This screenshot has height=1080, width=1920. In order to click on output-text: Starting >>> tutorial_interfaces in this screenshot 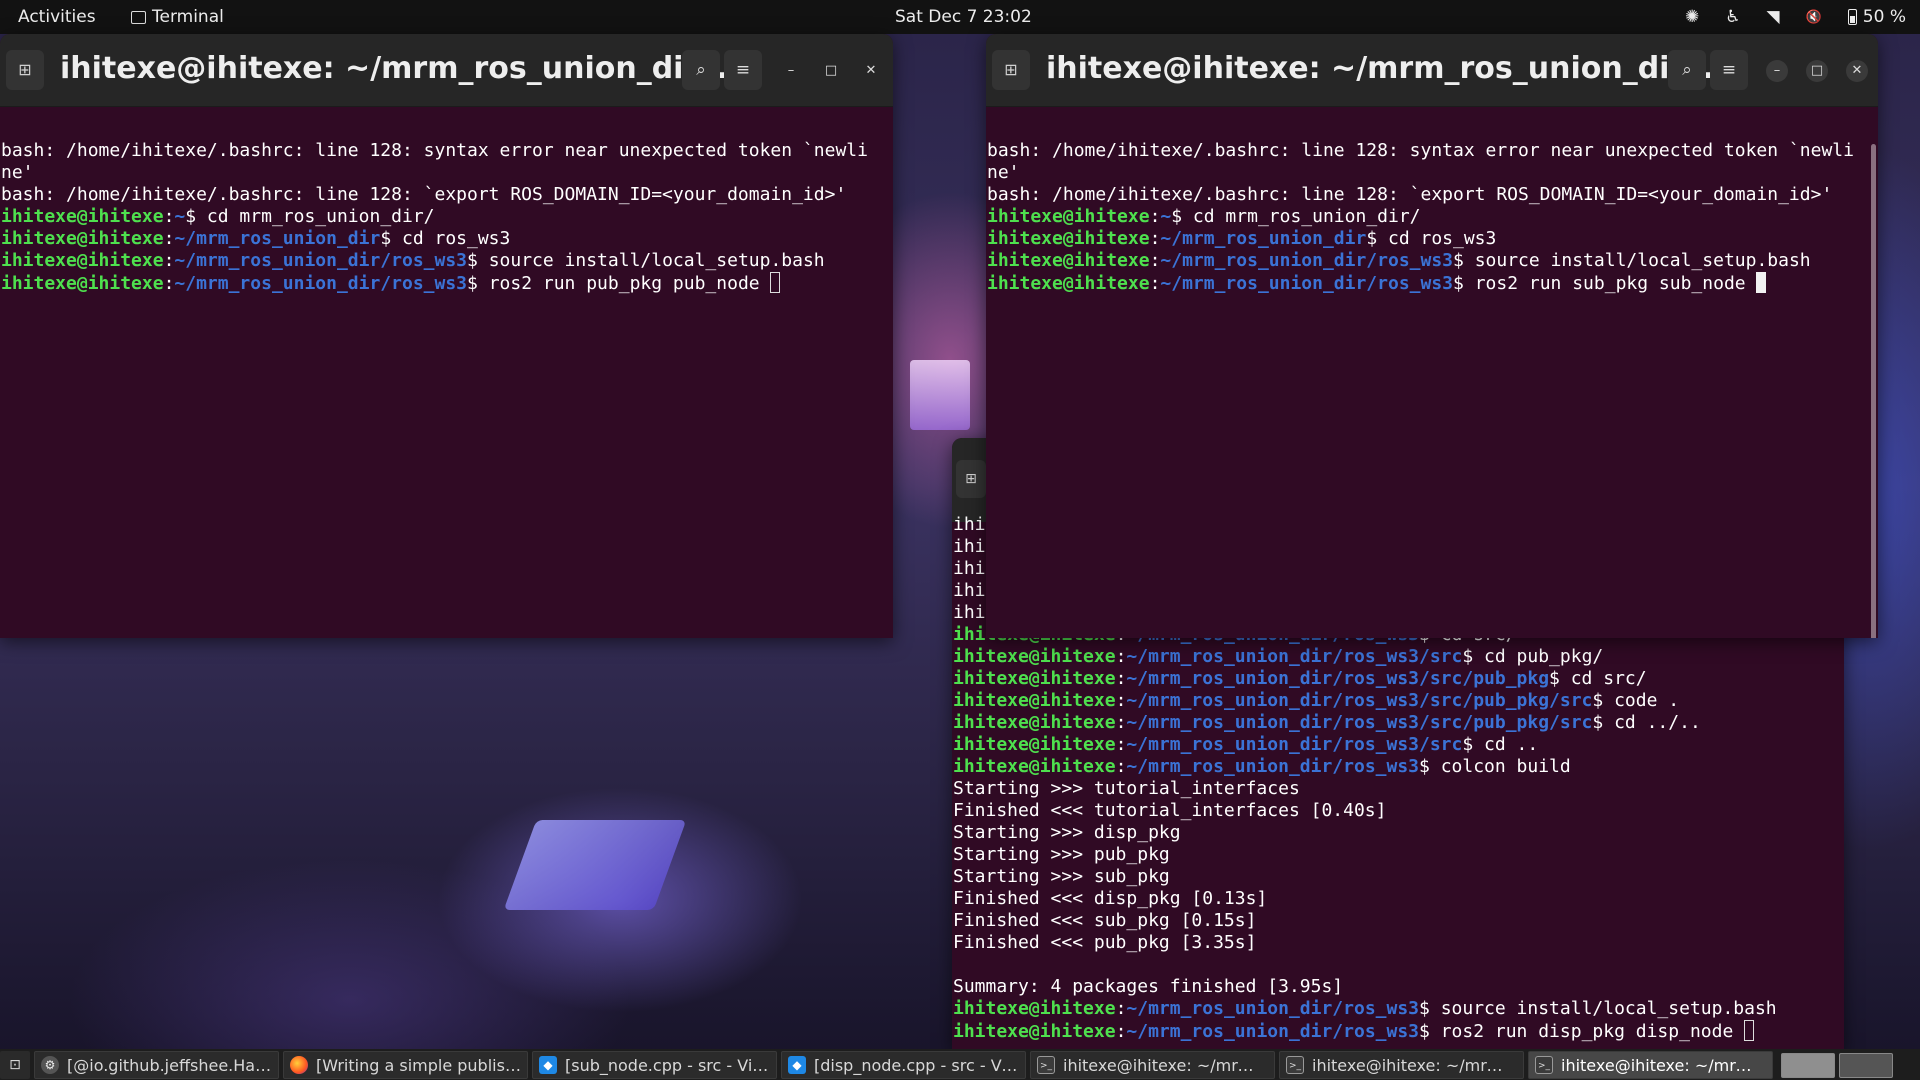, I will do `click(1126, 788)`.